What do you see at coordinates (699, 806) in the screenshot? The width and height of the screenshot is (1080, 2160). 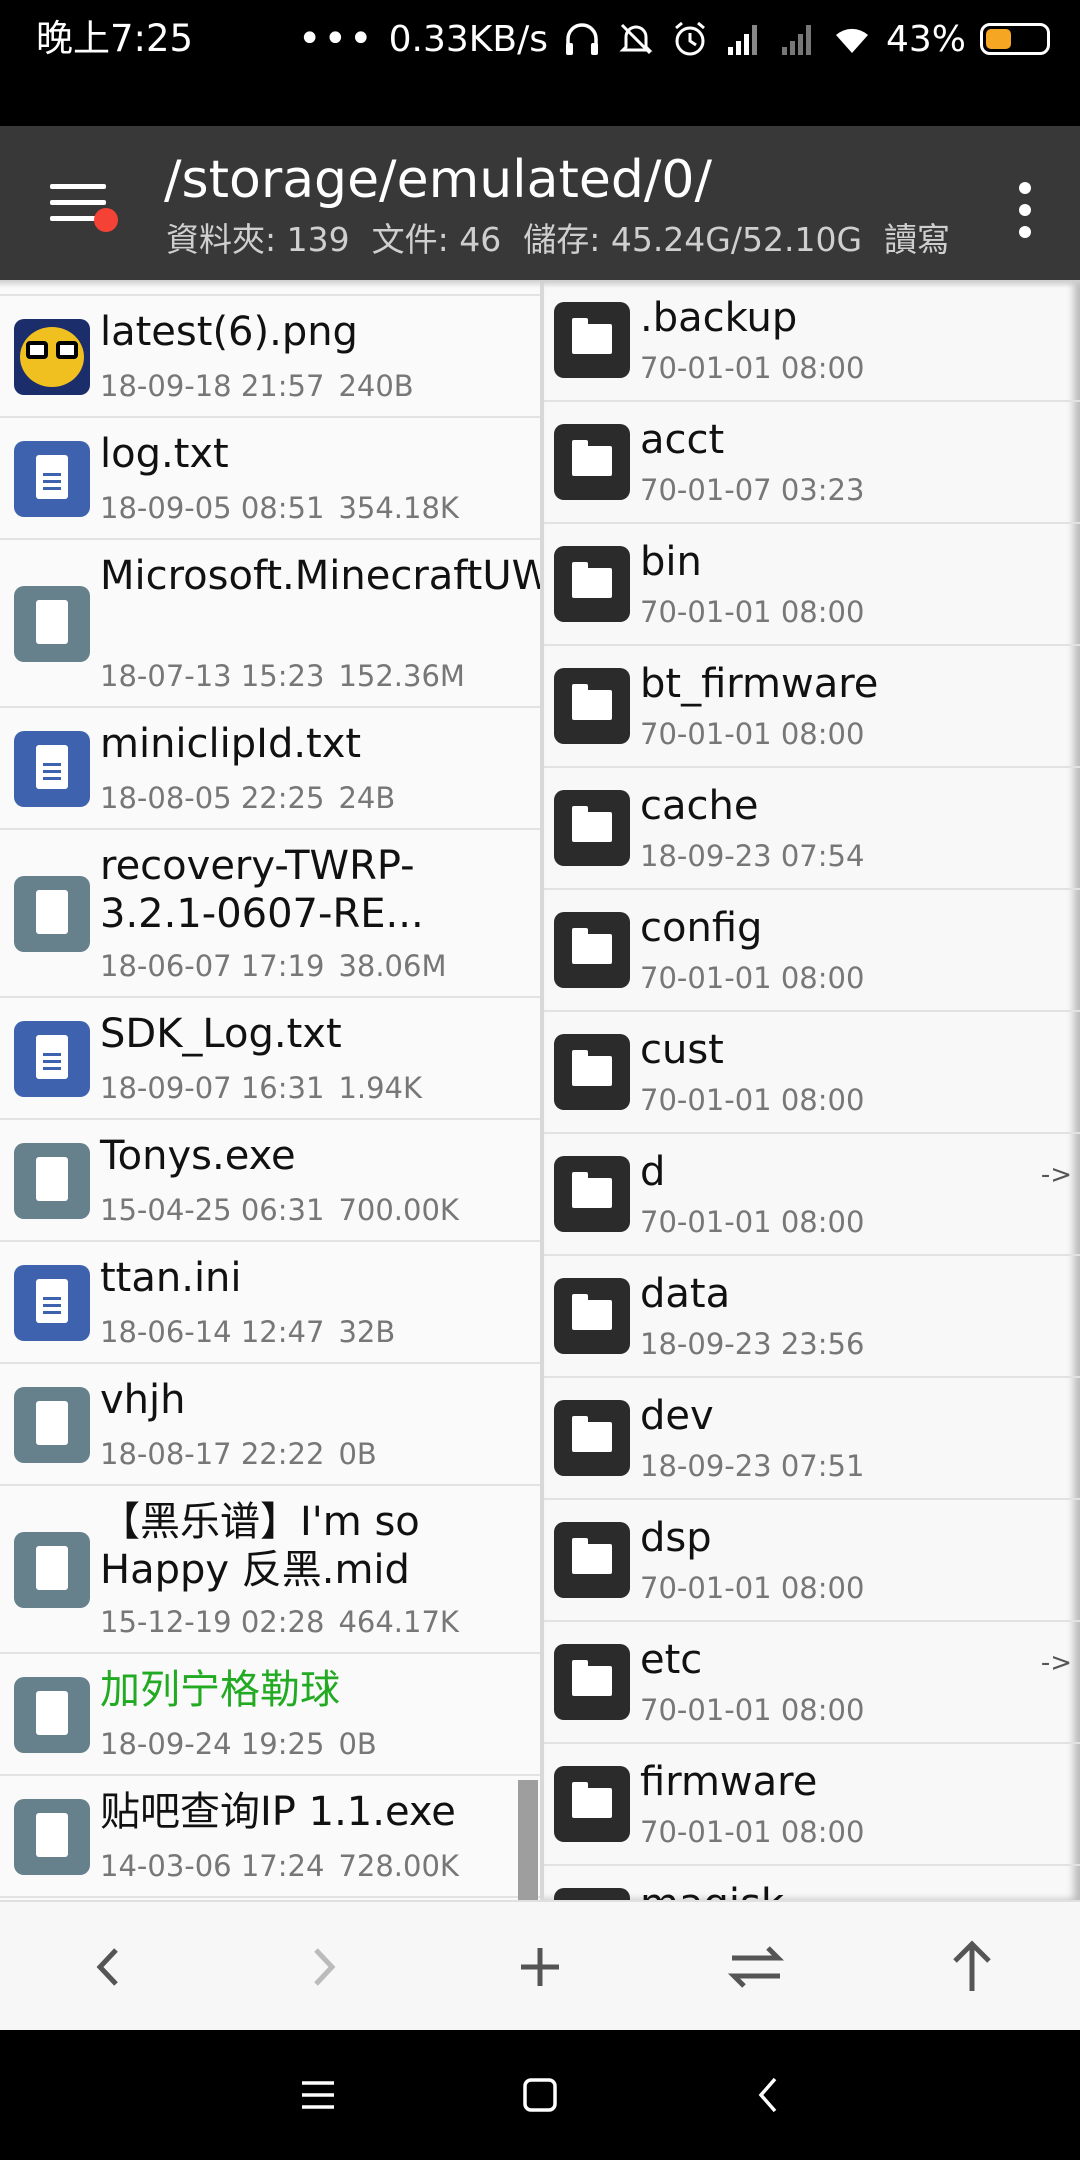 I see `folder-name: cache` at bounding box center [699, 806].